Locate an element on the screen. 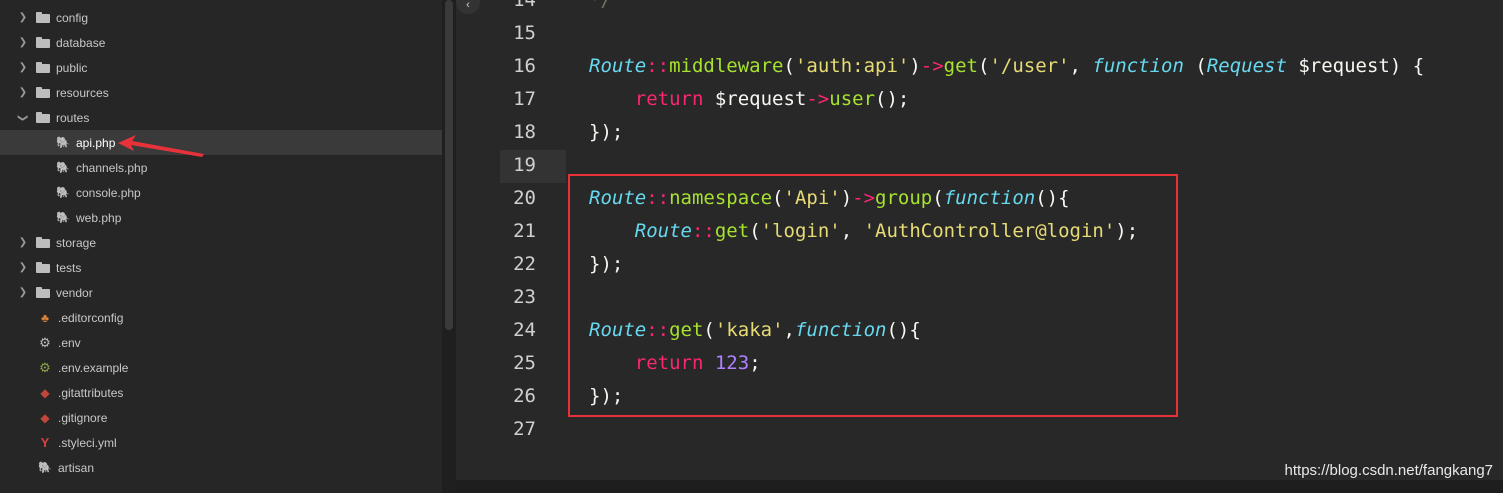 This screenshot has width=1503, height=493. code-line-18: }); is located at coordinates (606, 132).